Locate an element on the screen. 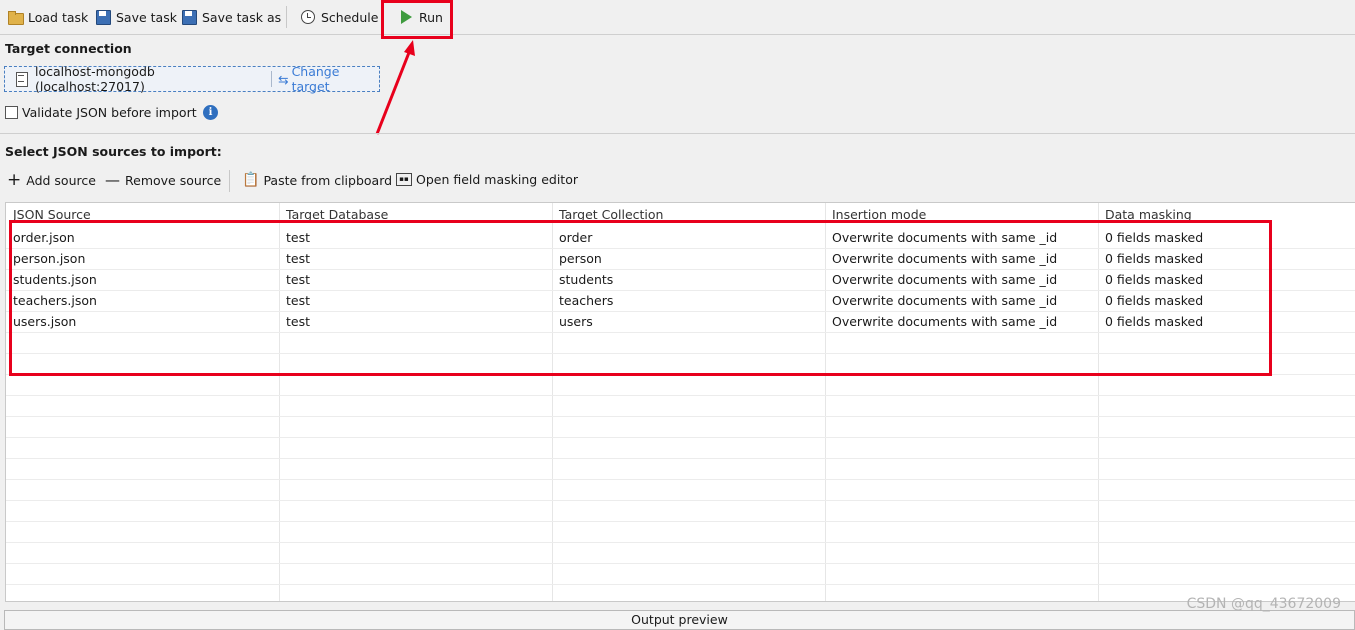 The image size is (1355, 630). clock-icon is located at coordinates (308, 17).